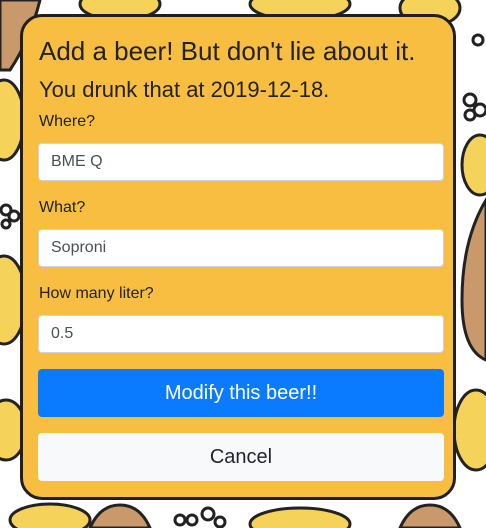 The width and height of the screenshot is (486, 528). I want to click on cancel-button: Cancel, so click(241, 457).